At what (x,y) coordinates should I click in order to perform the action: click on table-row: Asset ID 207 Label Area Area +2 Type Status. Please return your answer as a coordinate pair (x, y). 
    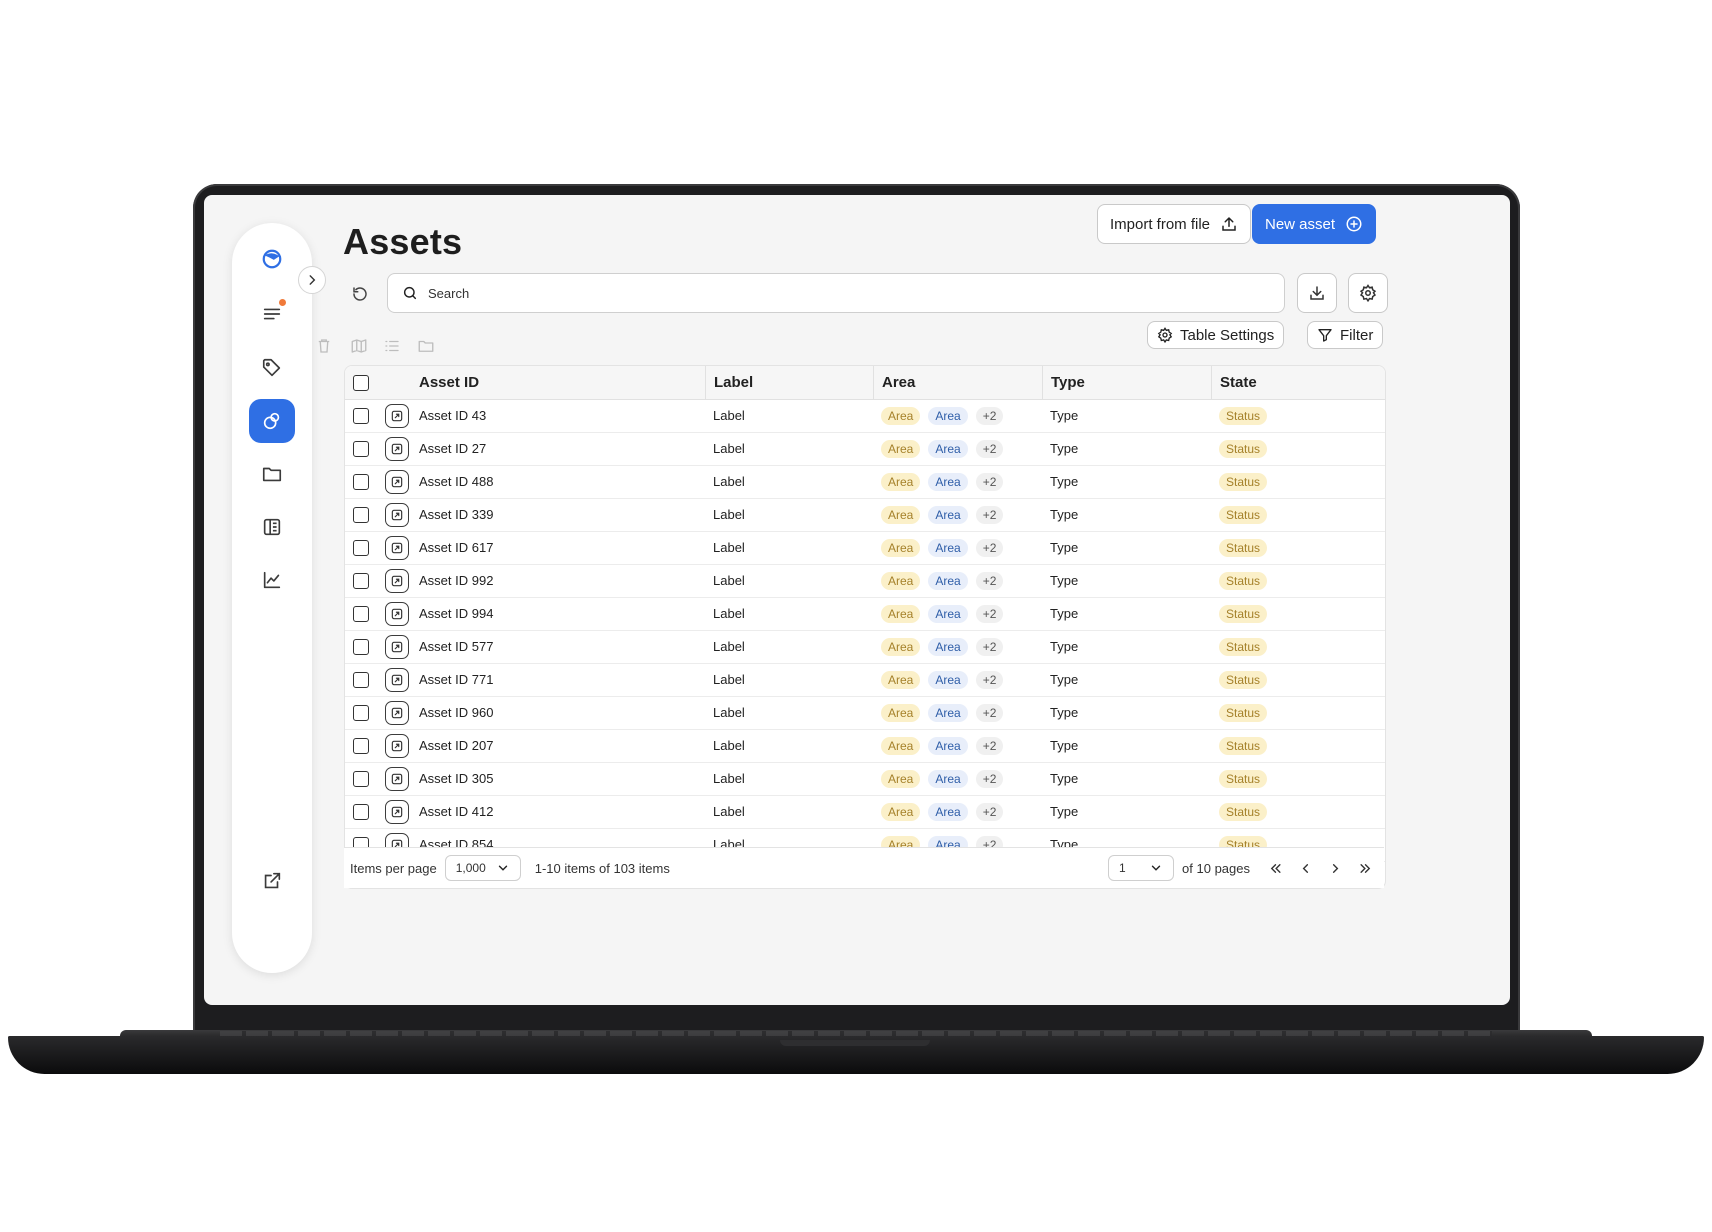
    Looking at the image, I should click on (865, 746).